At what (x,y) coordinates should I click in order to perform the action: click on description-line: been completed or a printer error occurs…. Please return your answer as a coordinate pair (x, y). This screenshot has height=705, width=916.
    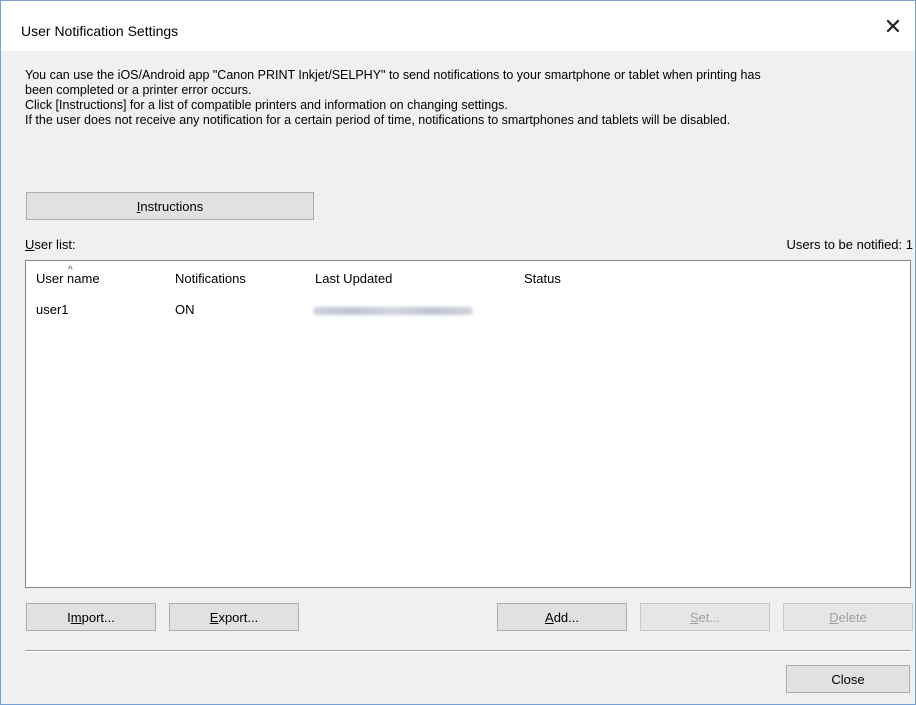
    Looking at the image, I should click on (138, 90).